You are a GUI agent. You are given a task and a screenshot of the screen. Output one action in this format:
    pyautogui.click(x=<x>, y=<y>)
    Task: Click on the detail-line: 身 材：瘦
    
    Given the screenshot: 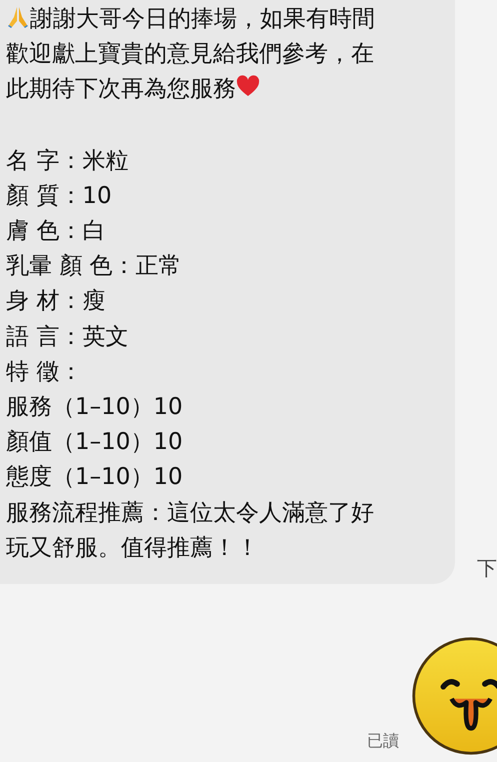 What is the action you would take?
    pyautogui.click(x=56, y=301)
    